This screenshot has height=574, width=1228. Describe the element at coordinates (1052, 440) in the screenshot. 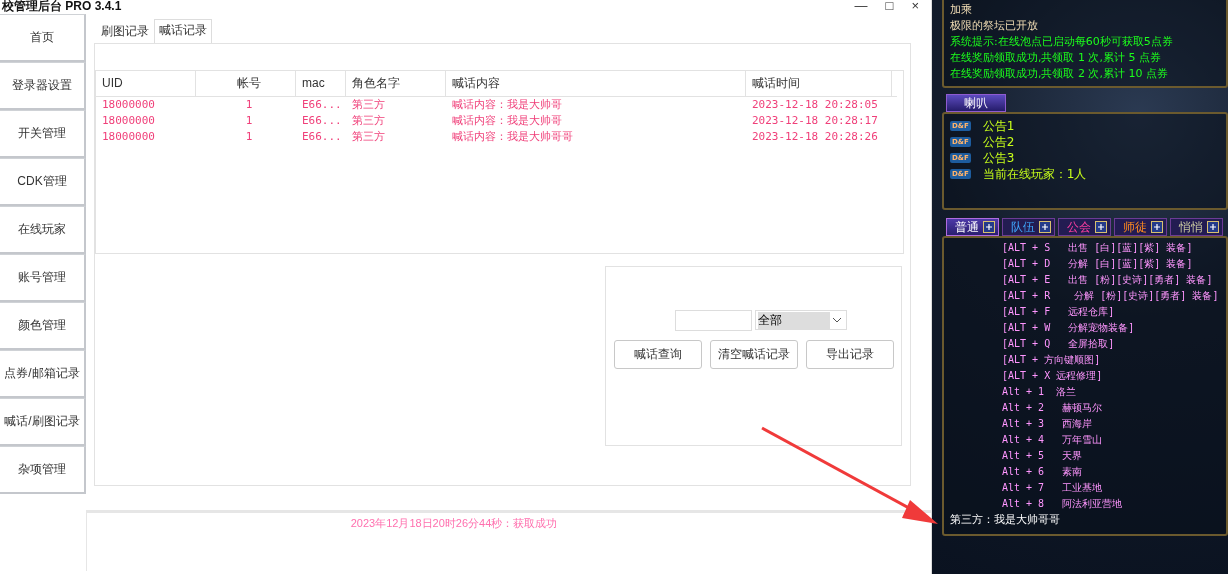

I see `chat-line: Alt + 4 万年雪山` at that location.